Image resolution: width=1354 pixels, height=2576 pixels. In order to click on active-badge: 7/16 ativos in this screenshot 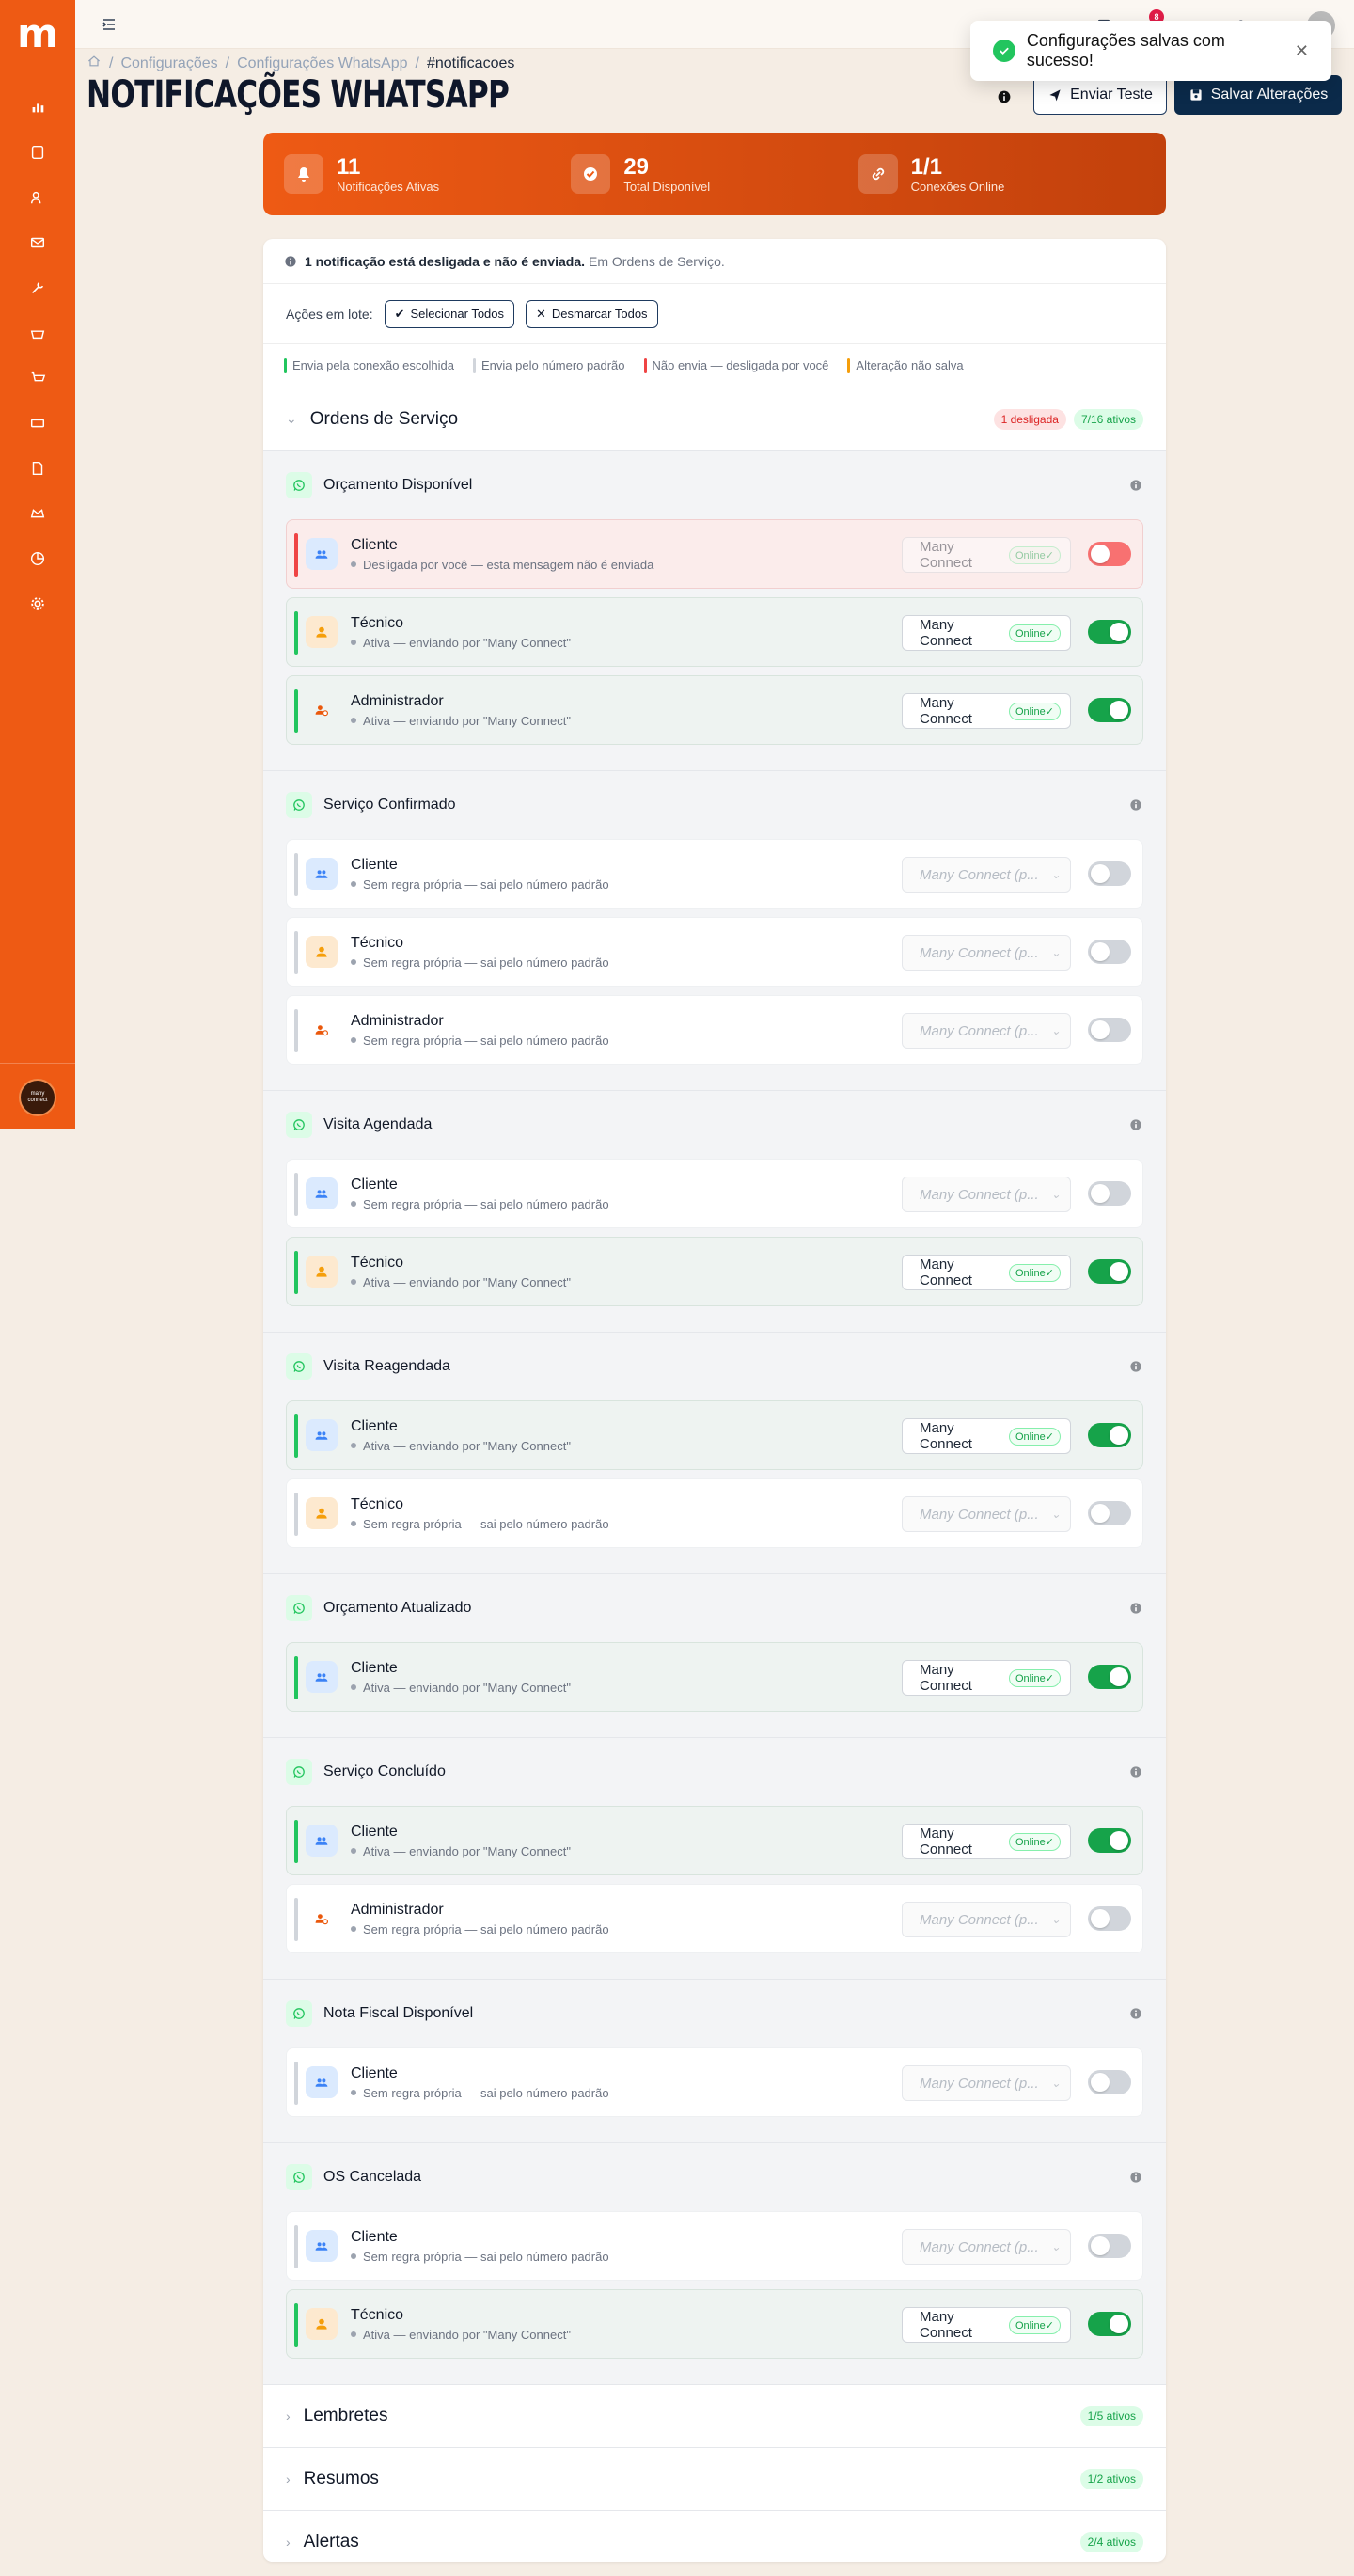, I will do `click(1108, 419)`.